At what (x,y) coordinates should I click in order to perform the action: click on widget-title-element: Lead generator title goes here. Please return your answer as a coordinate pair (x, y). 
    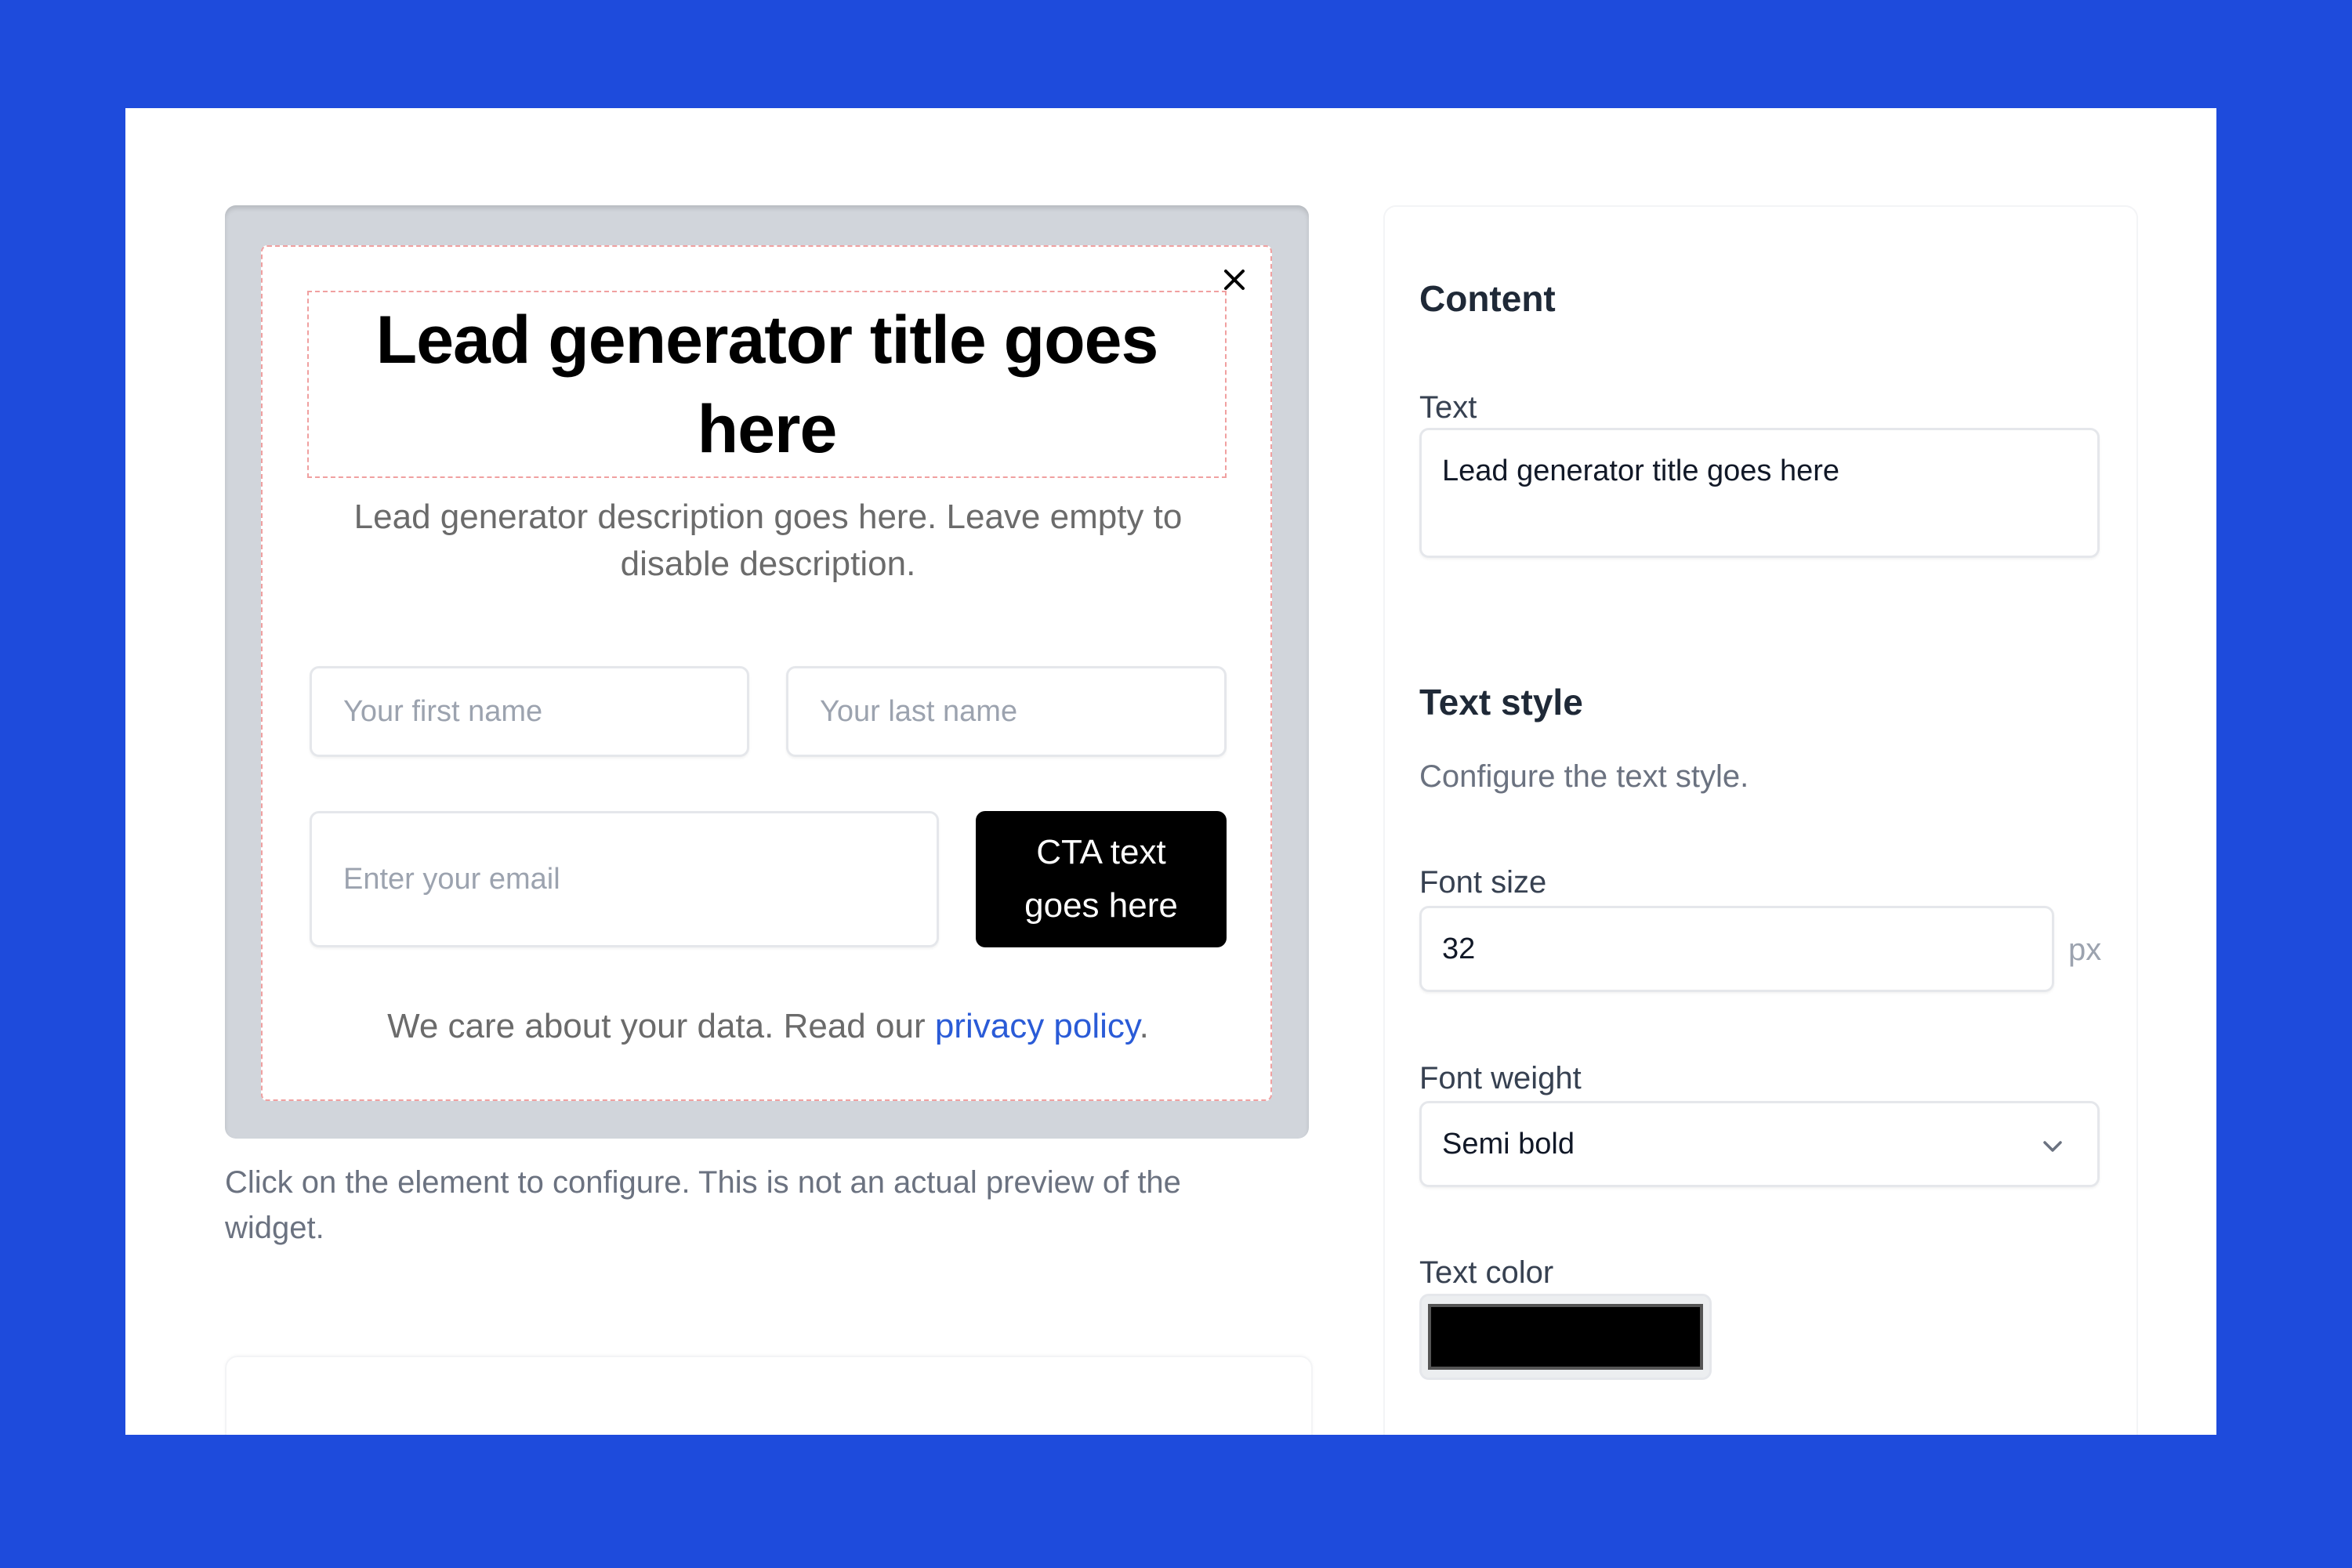
    Looking at the image, I should click on (767, 384).